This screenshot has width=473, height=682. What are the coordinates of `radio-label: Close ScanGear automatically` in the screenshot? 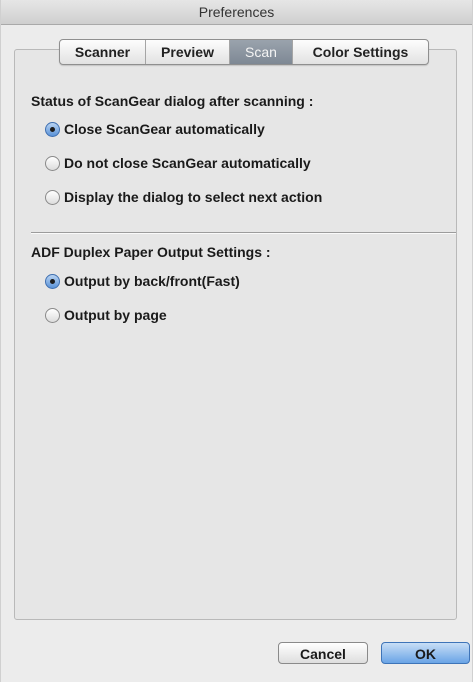 It's located at (164, 129).